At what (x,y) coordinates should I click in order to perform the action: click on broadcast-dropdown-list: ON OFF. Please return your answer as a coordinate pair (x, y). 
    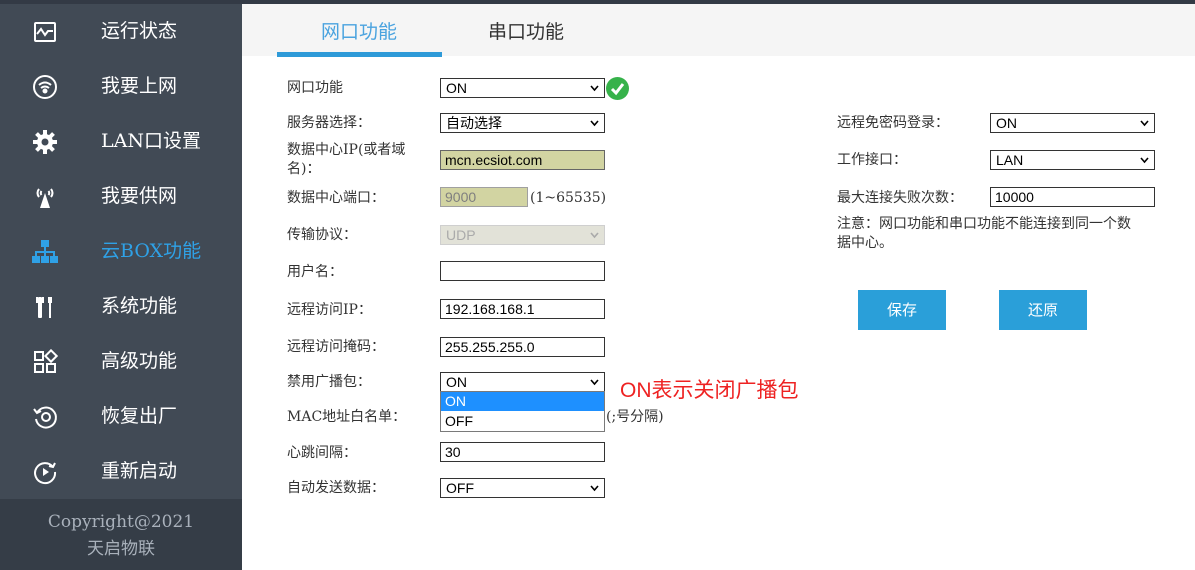
    Looking at the image, I should click on (522, 411).